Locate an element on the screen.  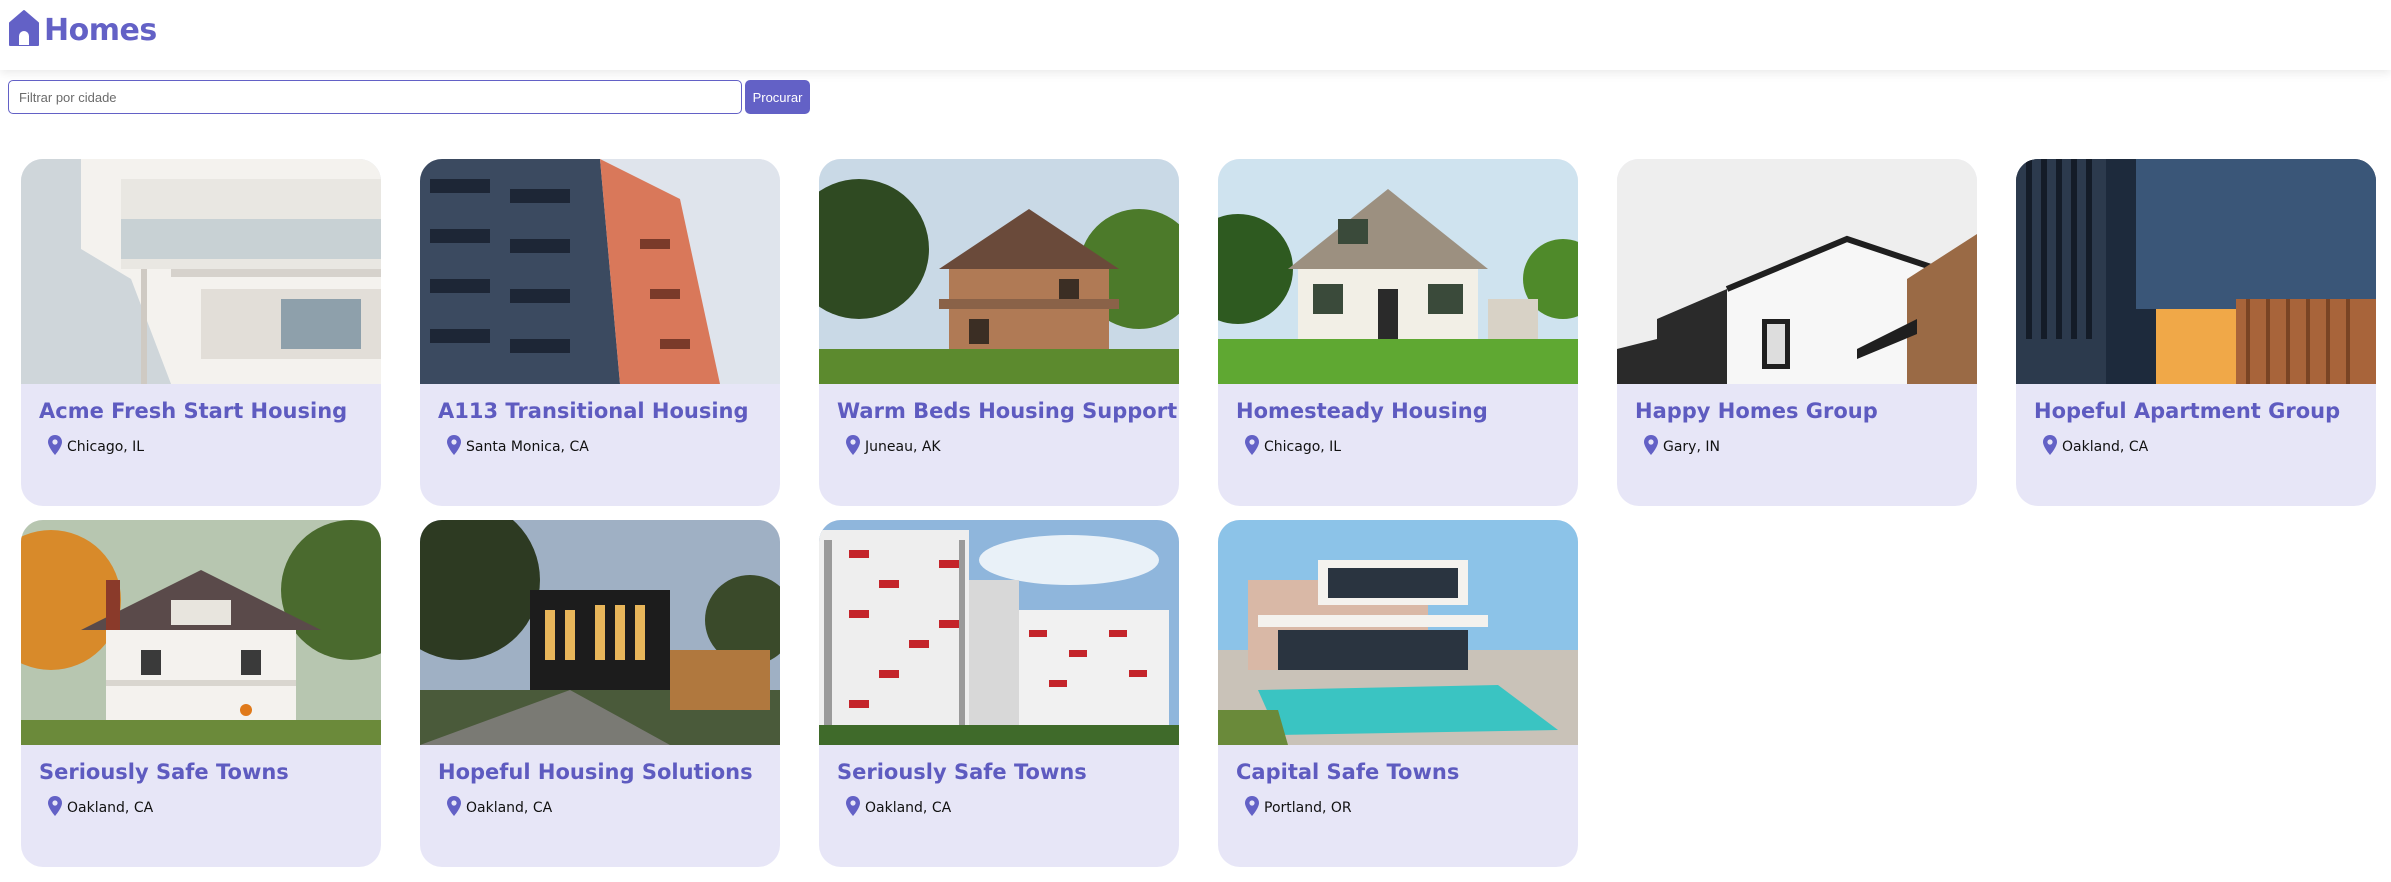
listing-card: Acme Fresh Start Housing Chicago, IL is located at coordinates (201, 332).